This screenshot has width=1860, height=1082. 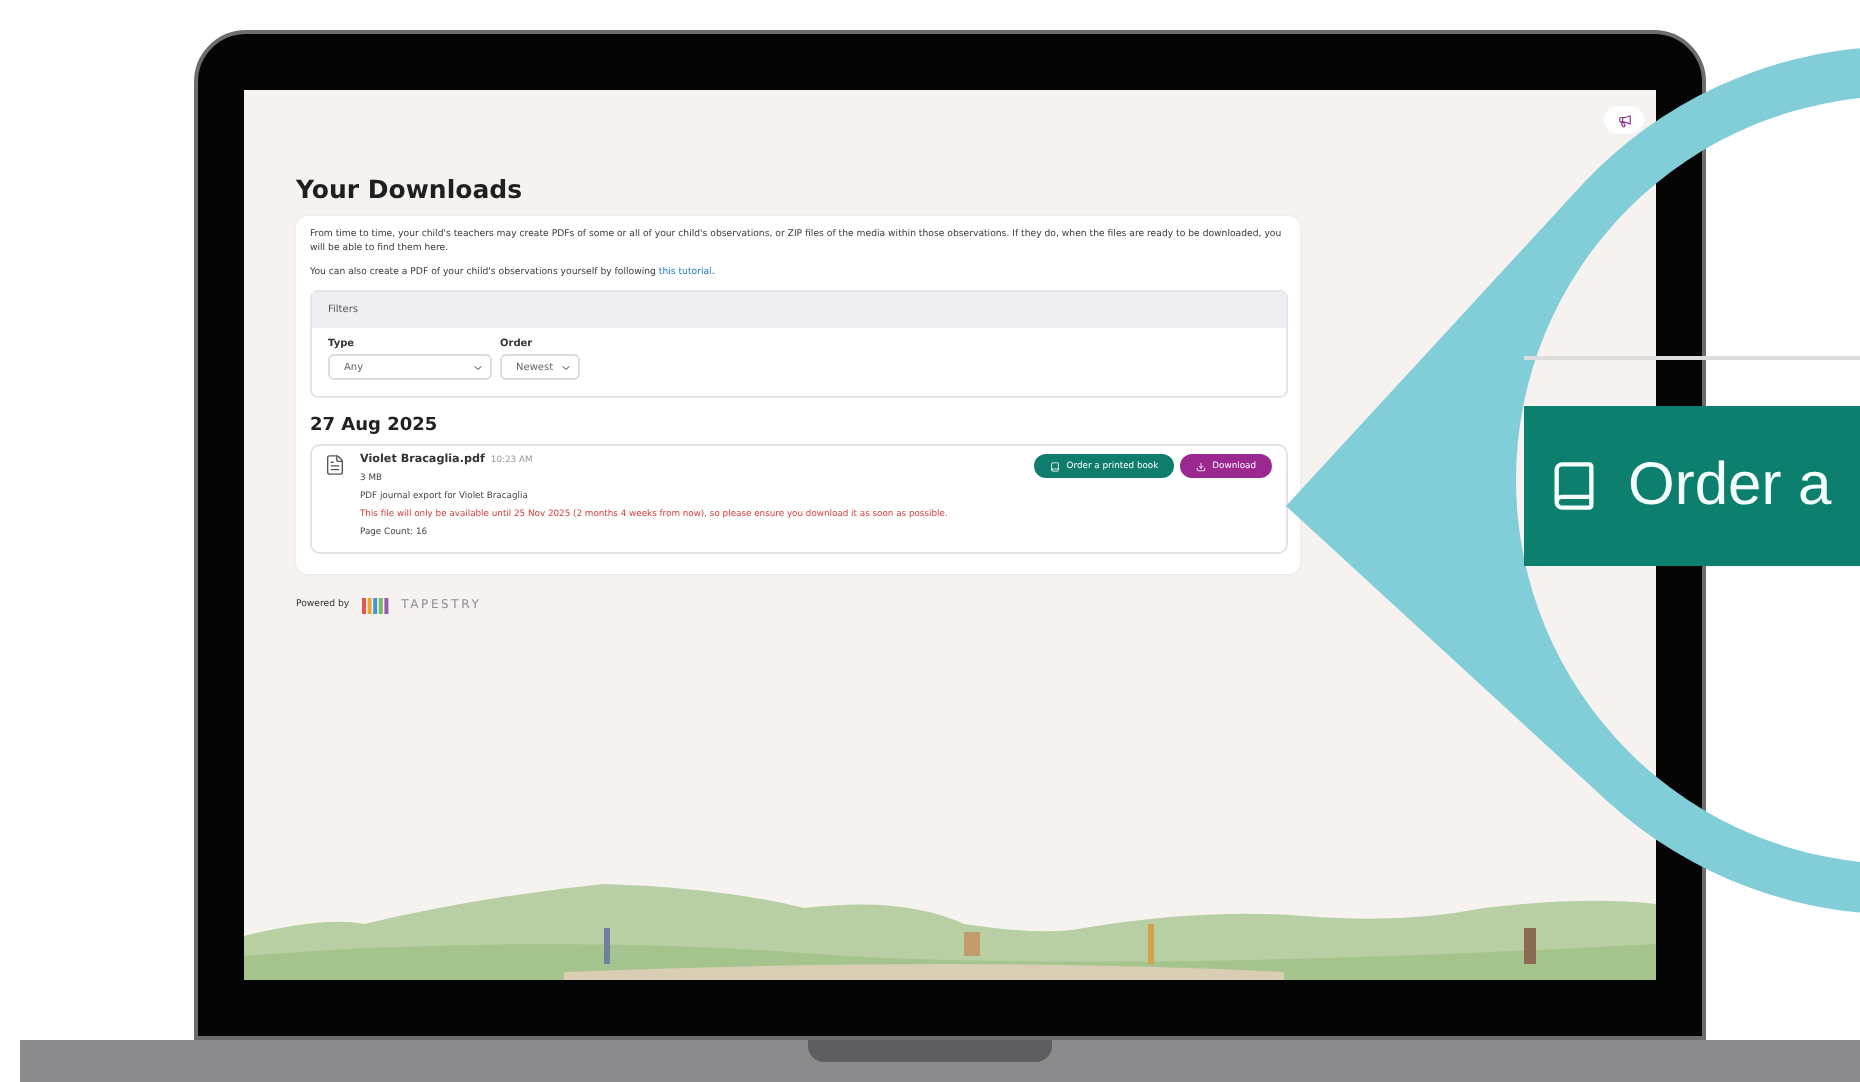 What do you see at coordinates (1055, 466) in the screenshot?
I see `book-icon` at bounding box center [1055, 466].